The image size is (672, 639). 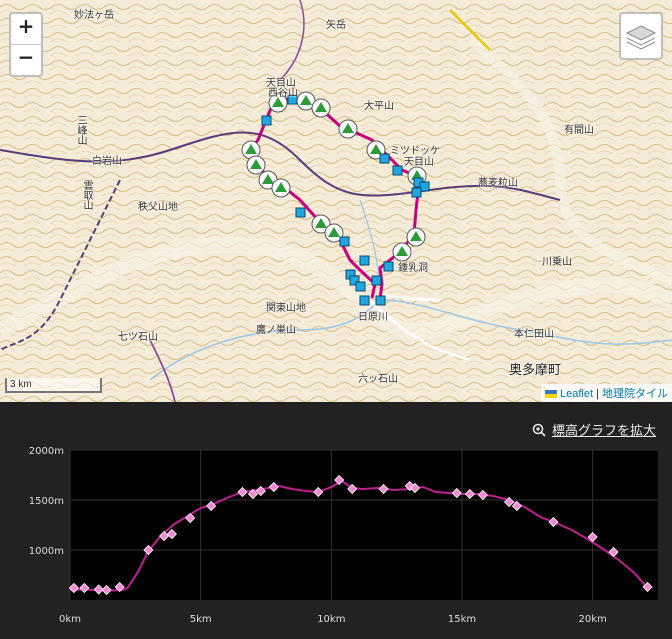 I want to click on flag-icon, so click(x=550, y=394).